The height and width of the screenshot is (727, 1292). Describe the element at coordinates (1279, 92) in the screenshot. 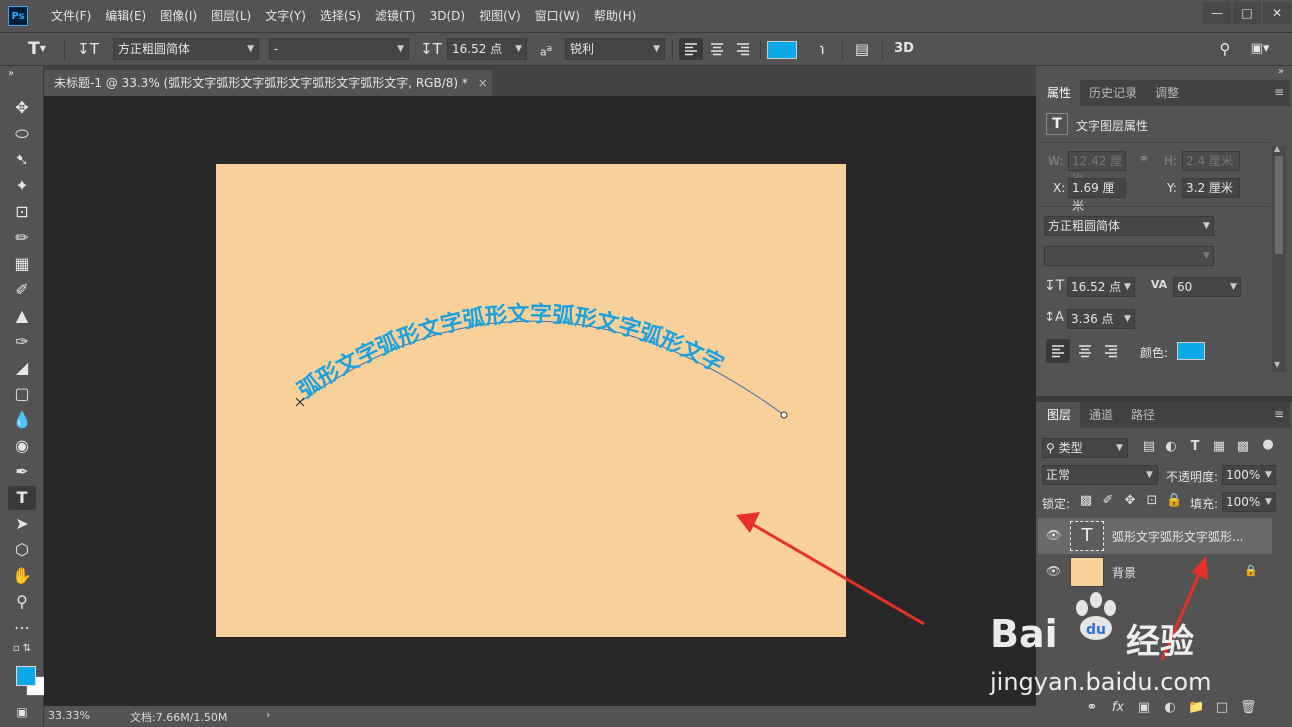

I see `properties-menu-icon: ≡` at that location.